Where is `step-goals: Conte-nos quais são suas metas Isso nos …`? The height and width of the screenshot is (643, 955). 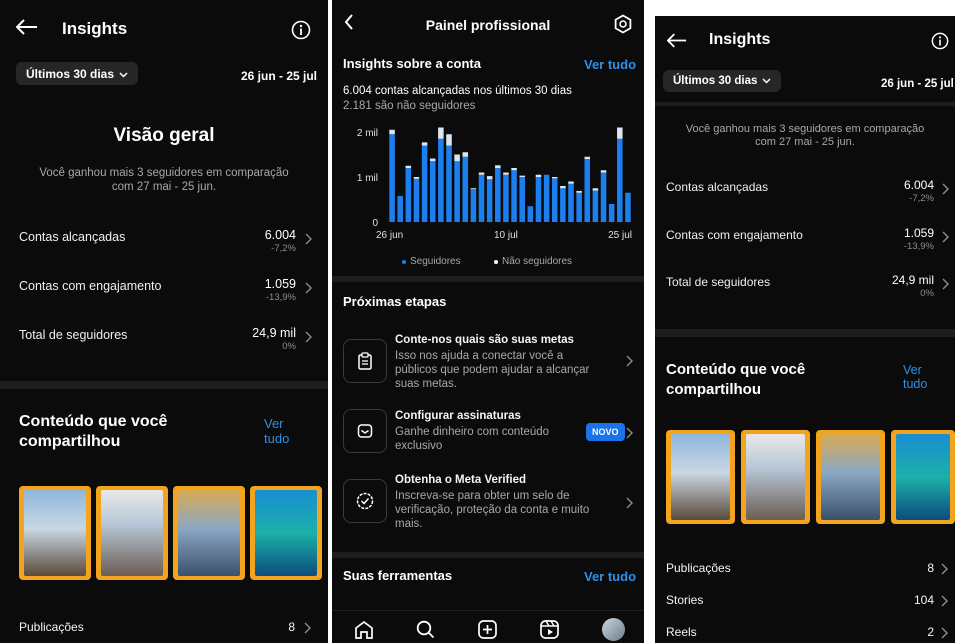 step-goals: Conte-nos quais são suas metas Isso nos … is located at coordinates (488, 363).